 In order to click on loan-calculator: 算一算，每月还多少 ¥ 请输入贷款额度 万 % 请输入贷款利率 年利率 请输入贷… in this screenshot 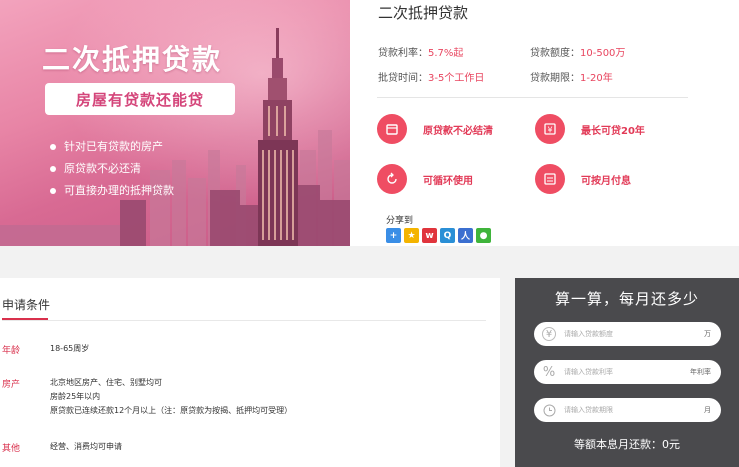, I will do `click(627, 372)`.